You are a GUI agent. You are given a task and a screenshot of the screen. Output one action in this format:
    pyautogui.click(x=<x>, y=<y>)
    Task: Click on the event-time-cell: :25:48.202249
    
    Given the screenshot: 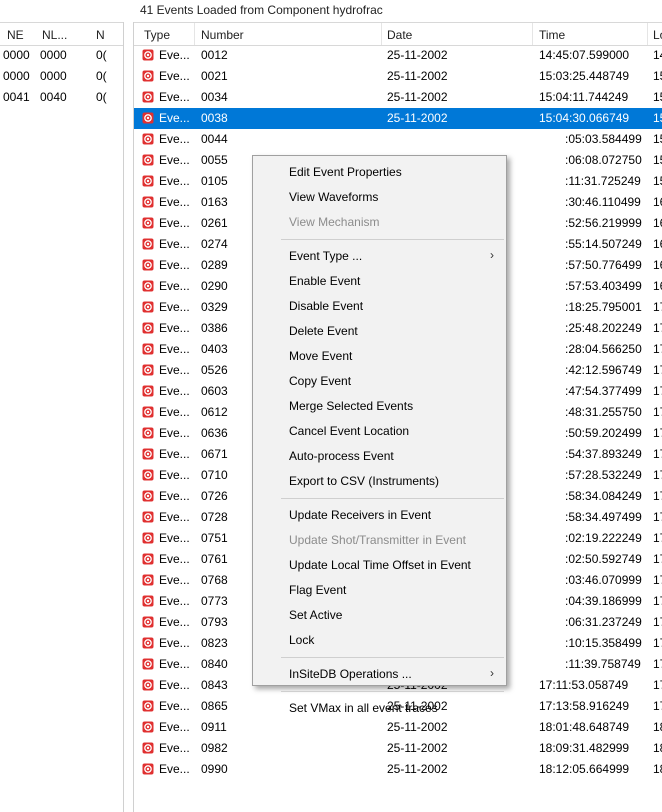 What is the action you would take?
    pyautogui.click(x=603, y=328)
    